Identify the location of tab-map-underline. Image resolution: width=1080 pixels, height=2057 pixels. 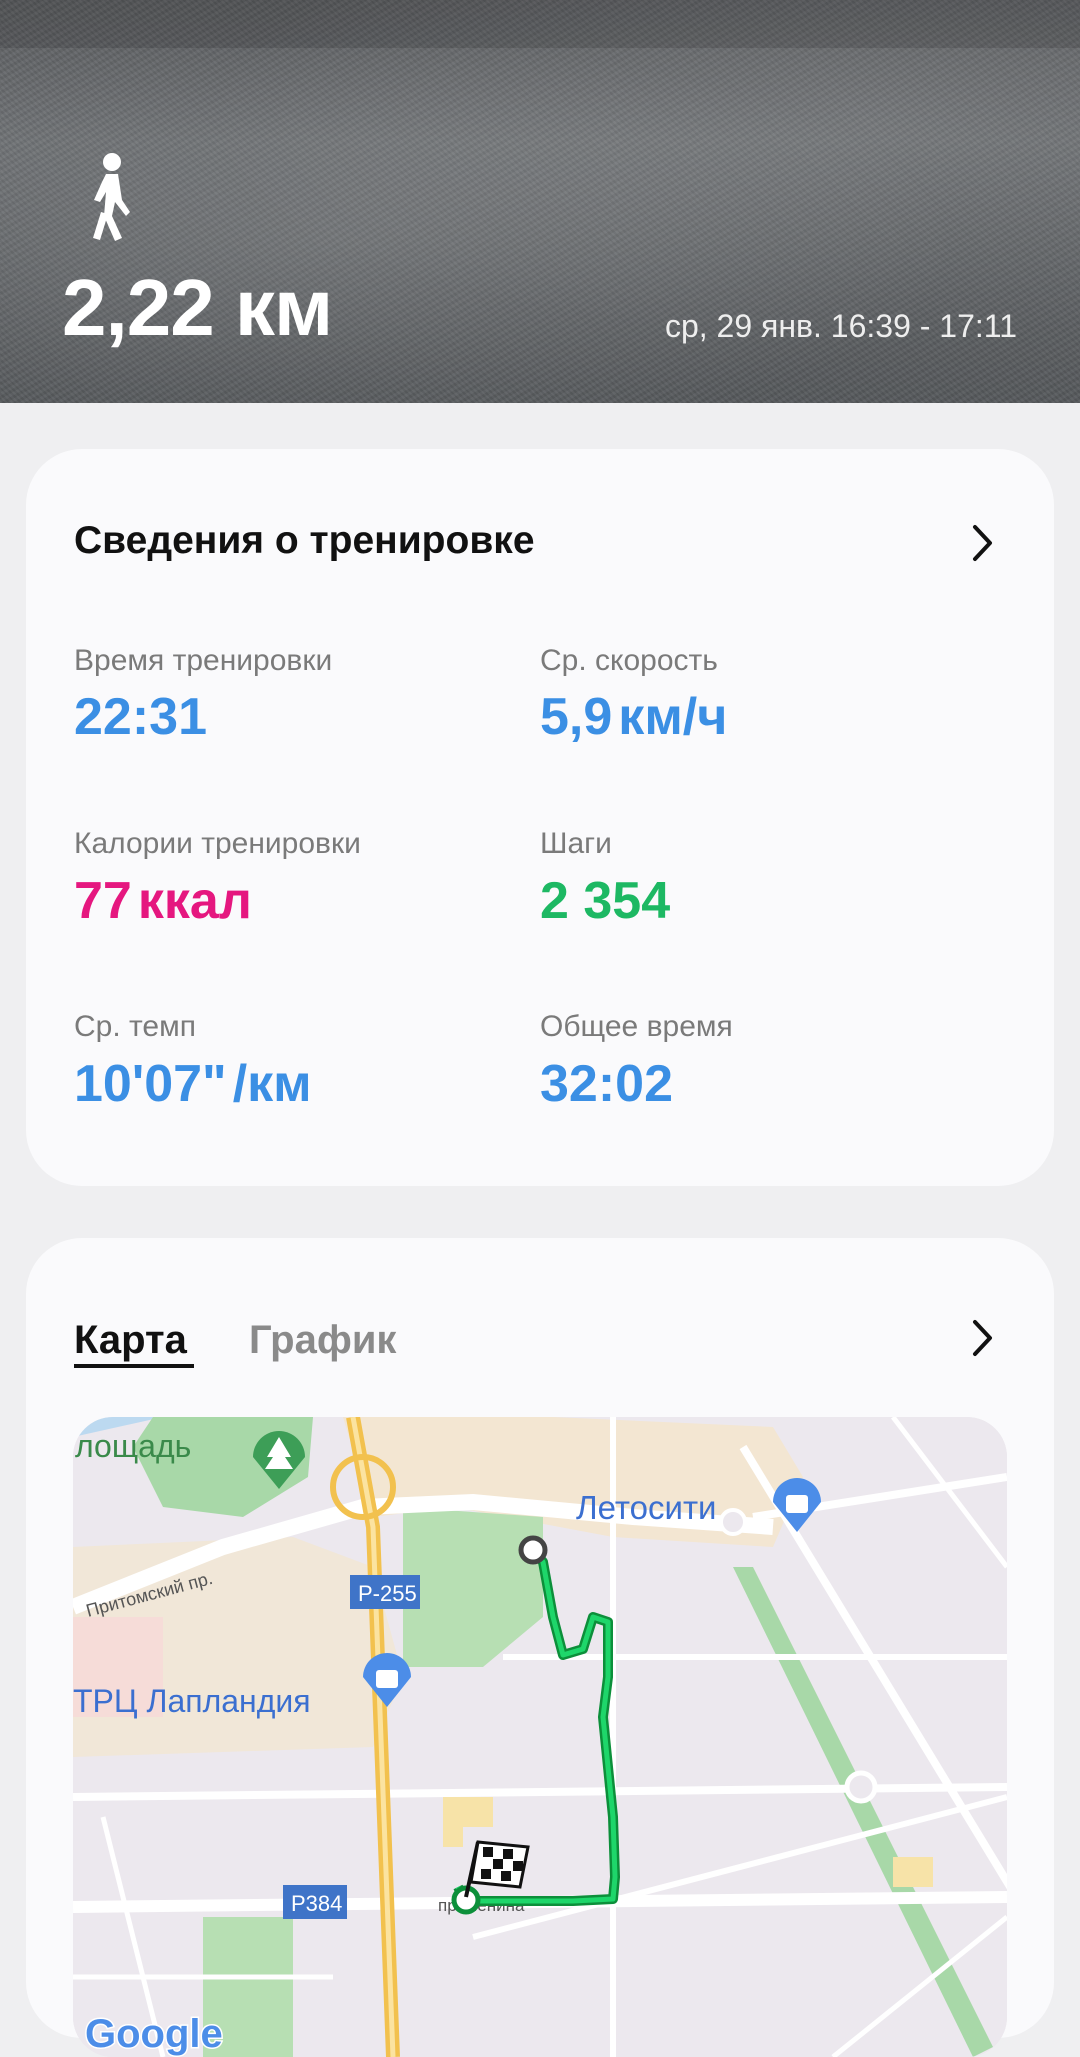
(134, 1366).